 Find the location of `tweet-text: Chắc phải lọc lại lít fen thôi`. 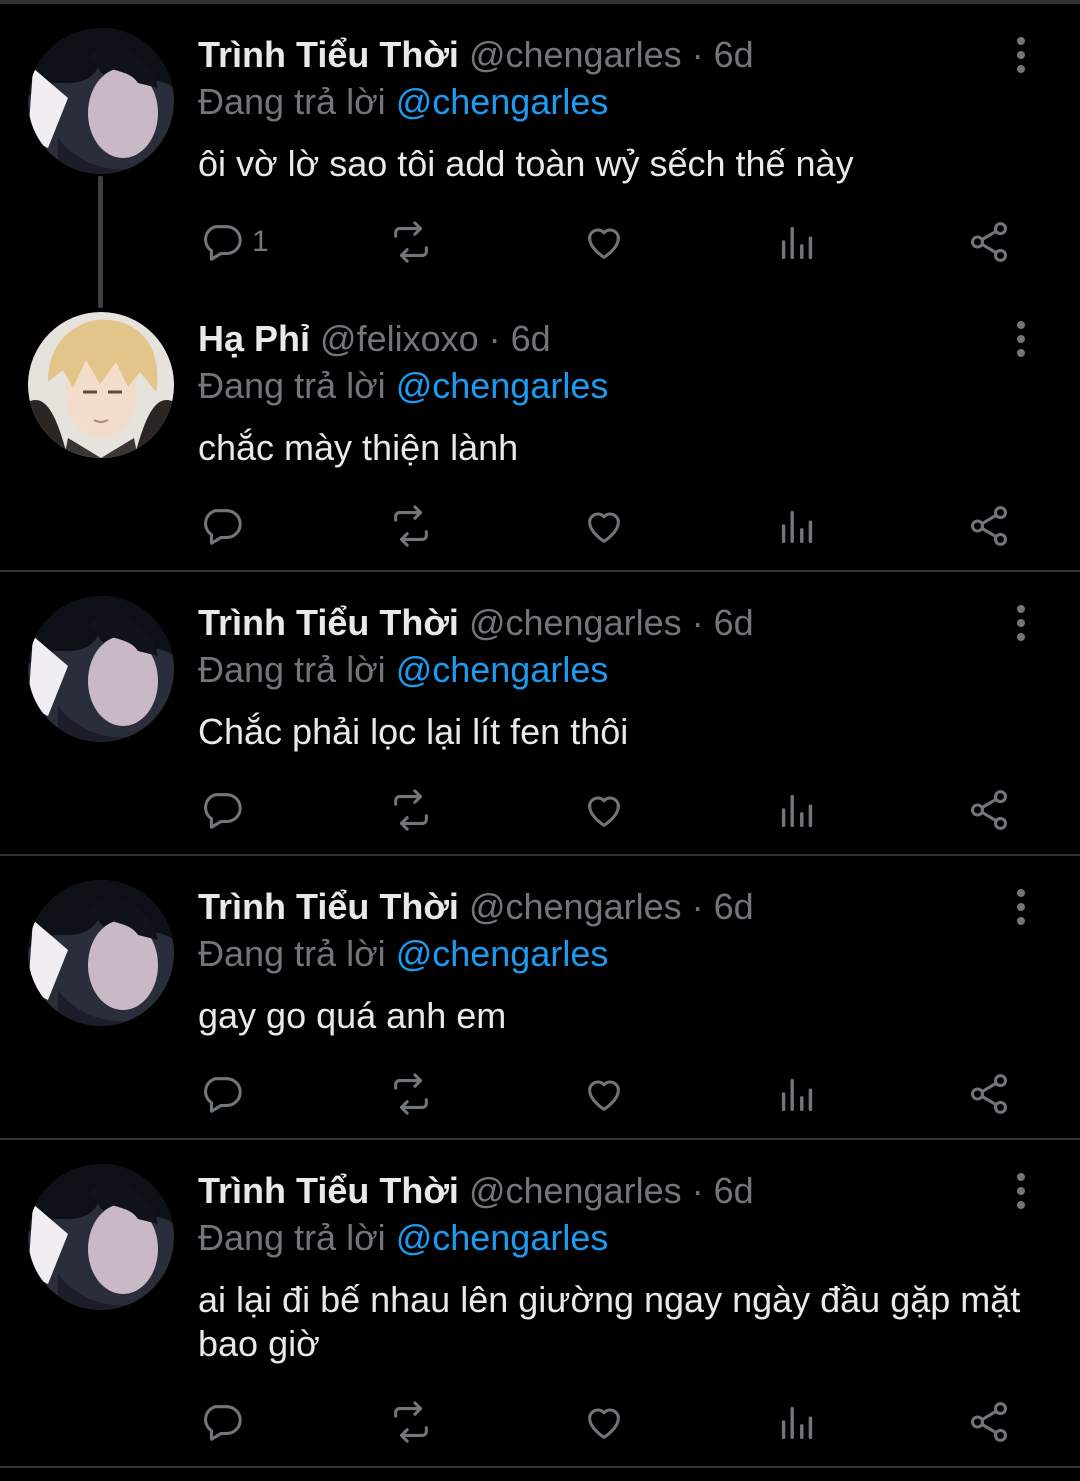

tweet-text: Chắc phải lọc lại lít fen thôi is located at coordinates (413, 731).